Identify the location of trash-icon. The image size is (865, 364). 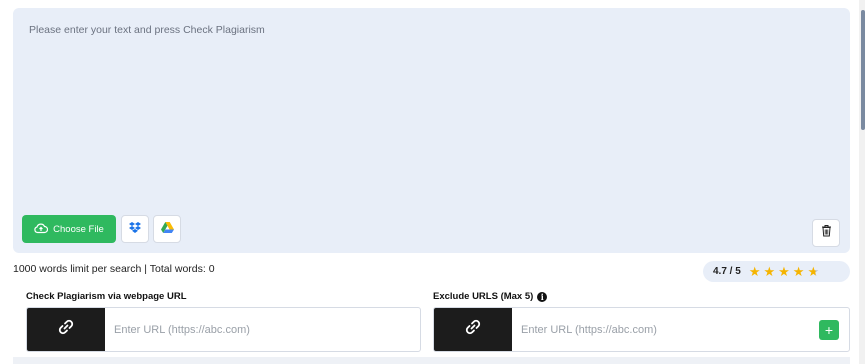
(826, 233).